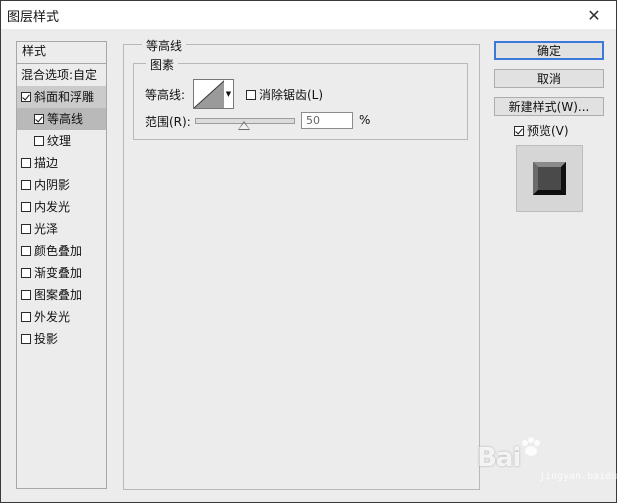  Describe the element at coordinates (58, 251) in the screenshot. I see `style-item-label: 颜色叠加` at that location.